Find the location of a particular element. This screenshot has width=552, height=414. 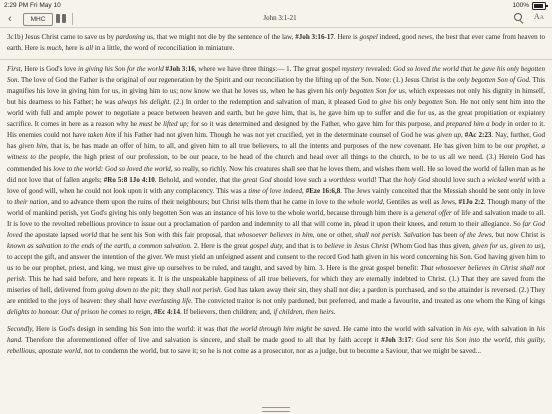

emphasized-text: wicked world is located at coordinates (506, 179).